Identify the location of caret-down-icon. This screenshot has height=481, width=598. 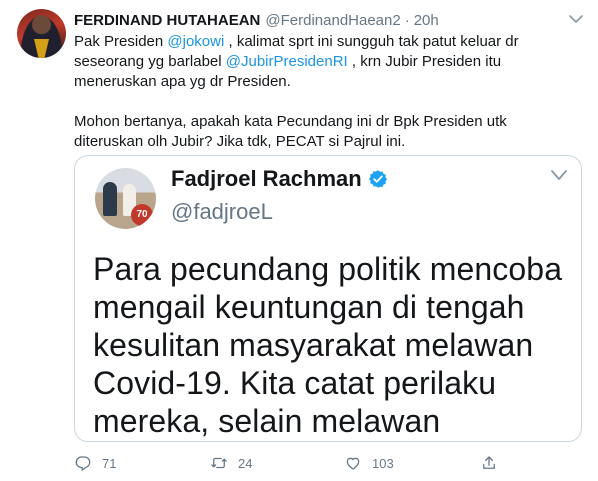
(576, 19).